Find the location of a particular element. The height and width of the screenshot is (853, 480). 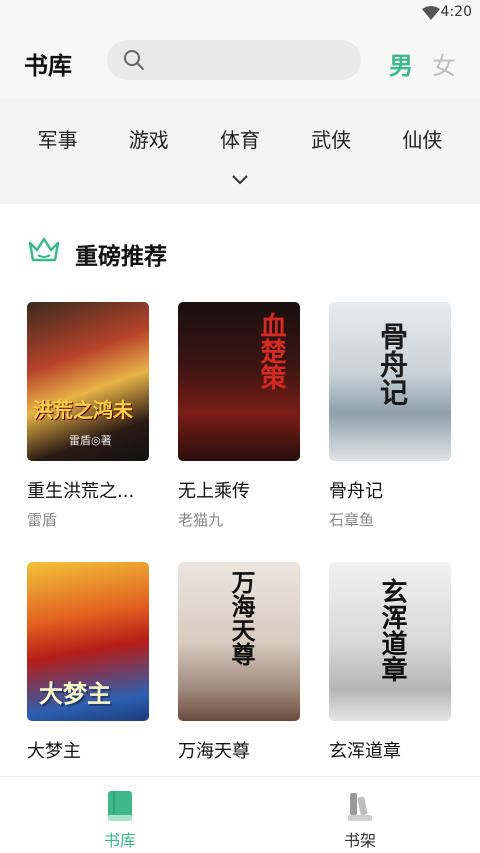

category-military: 军事 is located at coordinates (58, 138).